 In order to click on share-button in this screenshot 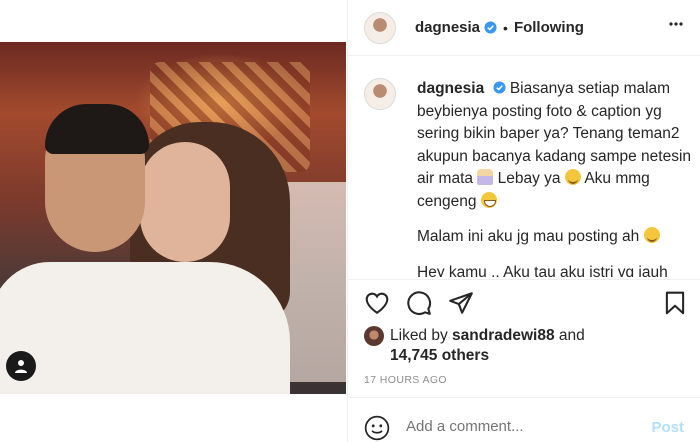, I will do `click(461, 303)`.